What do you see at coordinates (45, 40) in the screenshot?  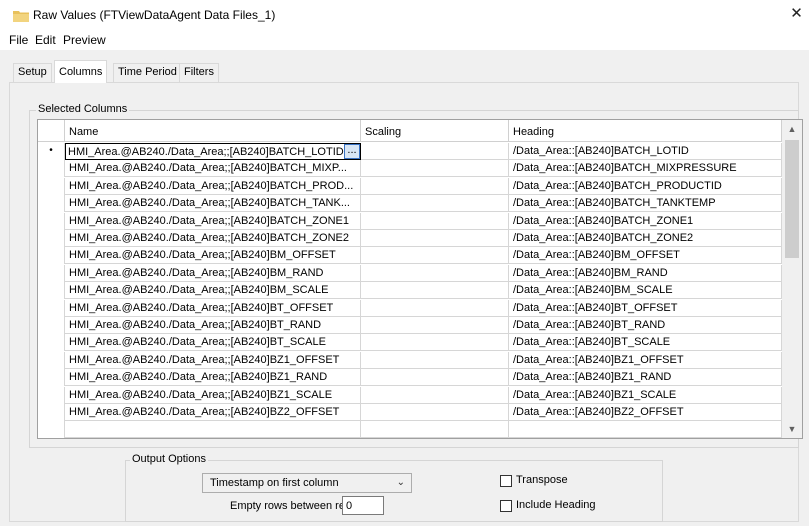 I see `menu-edit: Edit` at bounding box center [45, 40].